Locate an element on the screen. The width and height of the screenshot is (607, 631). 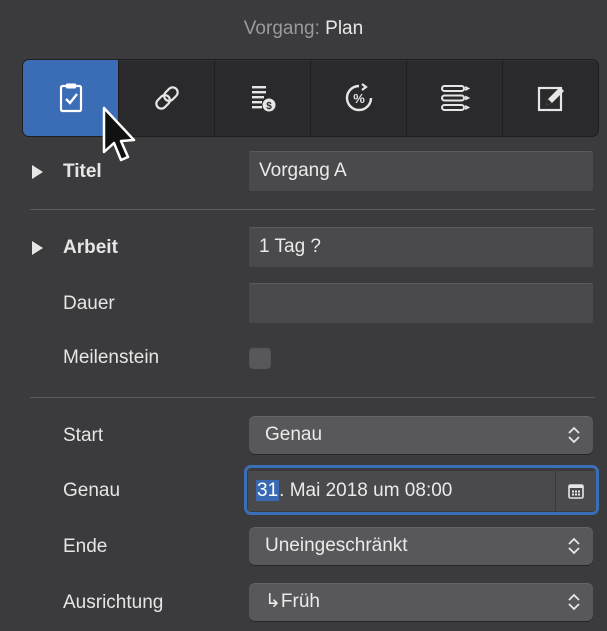
row-ende: Ende Uneingeschränkt is located at coordinates (303, 547).